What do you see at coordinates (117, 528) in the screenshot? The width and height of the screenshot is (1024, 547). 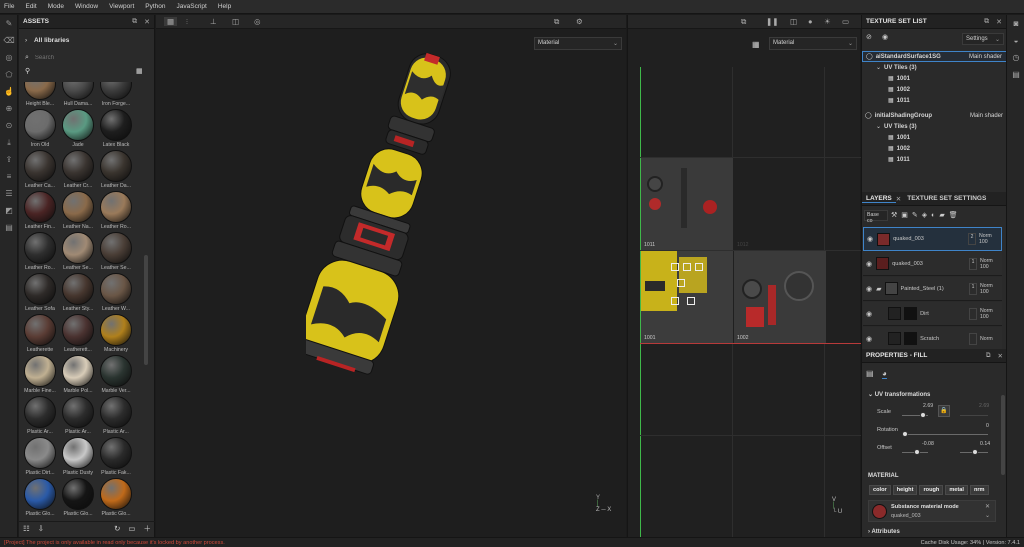 I see `refresh-icon: ↻` at bounding box center [117, 528].